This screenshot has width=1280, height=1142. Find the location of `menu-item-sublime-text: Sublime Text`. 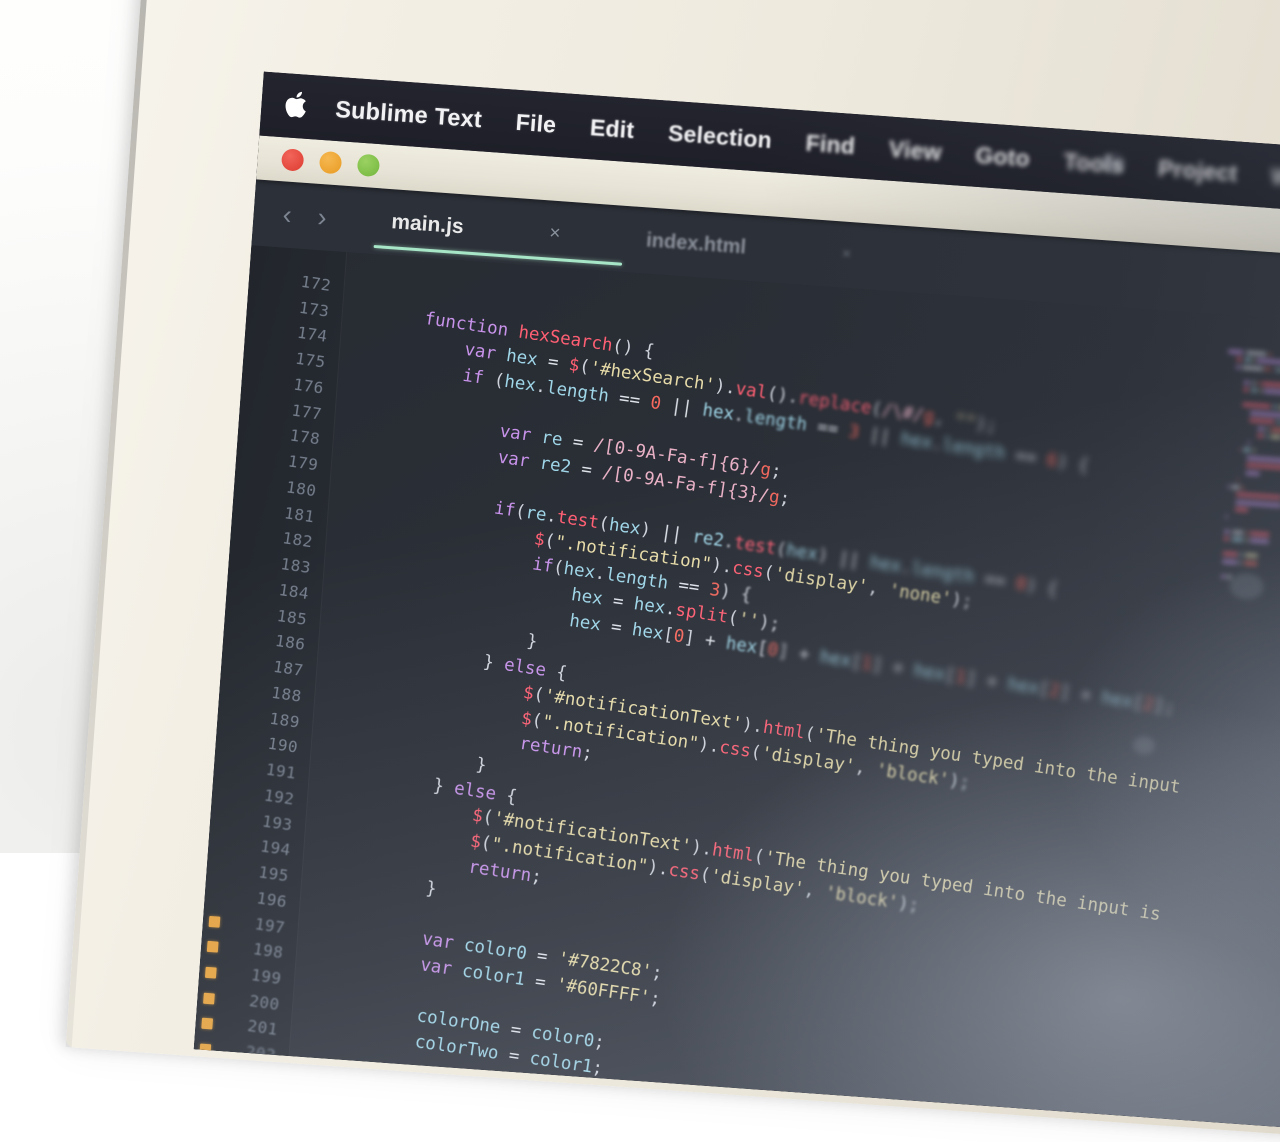

menu-item-sublime-text: Sublime Text is located at coordinates (416, 114).